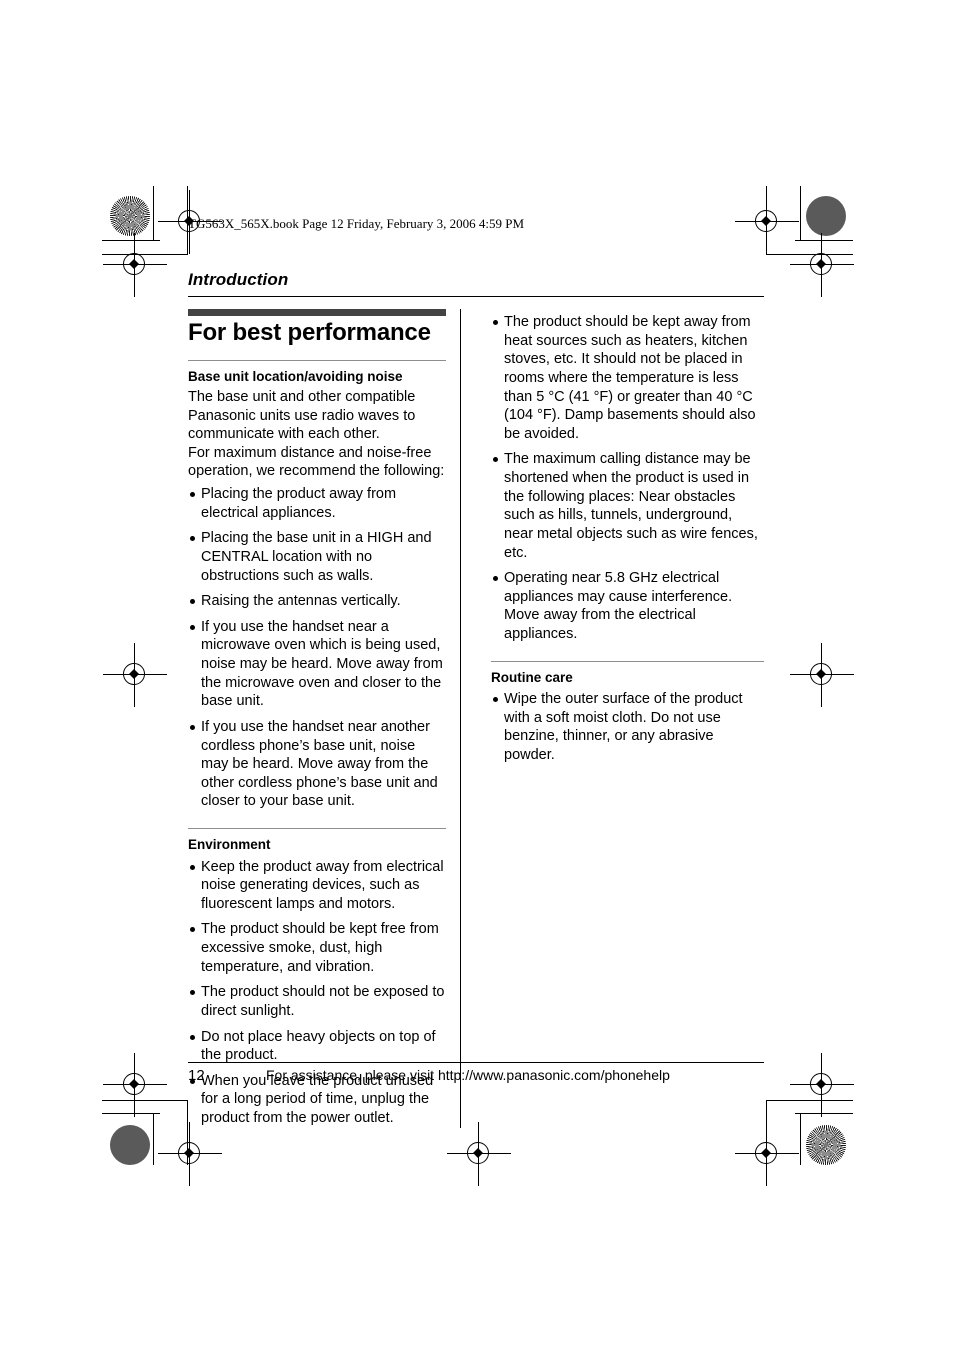  I want to click on registration-target-left-middle, so click(135, 675).